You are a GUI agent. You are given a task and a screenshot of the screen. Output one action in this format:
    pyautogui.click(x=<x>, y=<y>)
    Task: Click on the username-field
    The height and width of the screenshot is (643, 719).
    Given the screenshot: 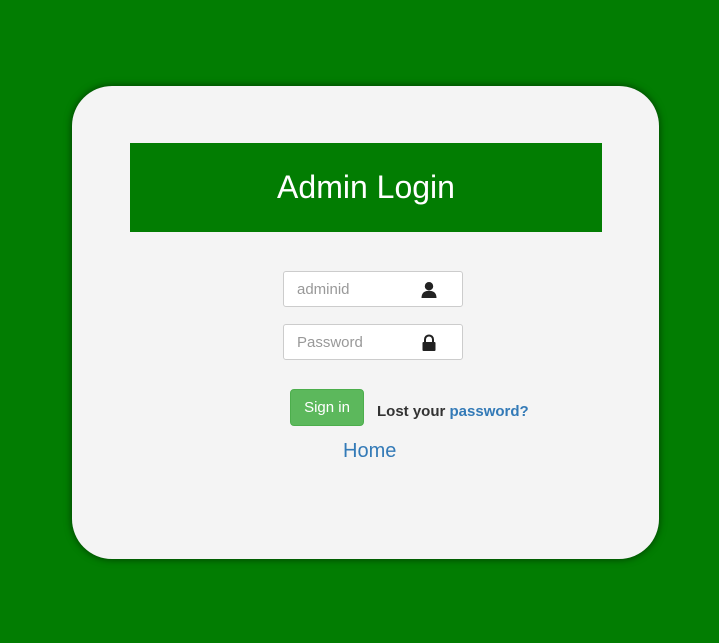 What is the action you would take?
    pyautogui.click(x=373, y=289)
    